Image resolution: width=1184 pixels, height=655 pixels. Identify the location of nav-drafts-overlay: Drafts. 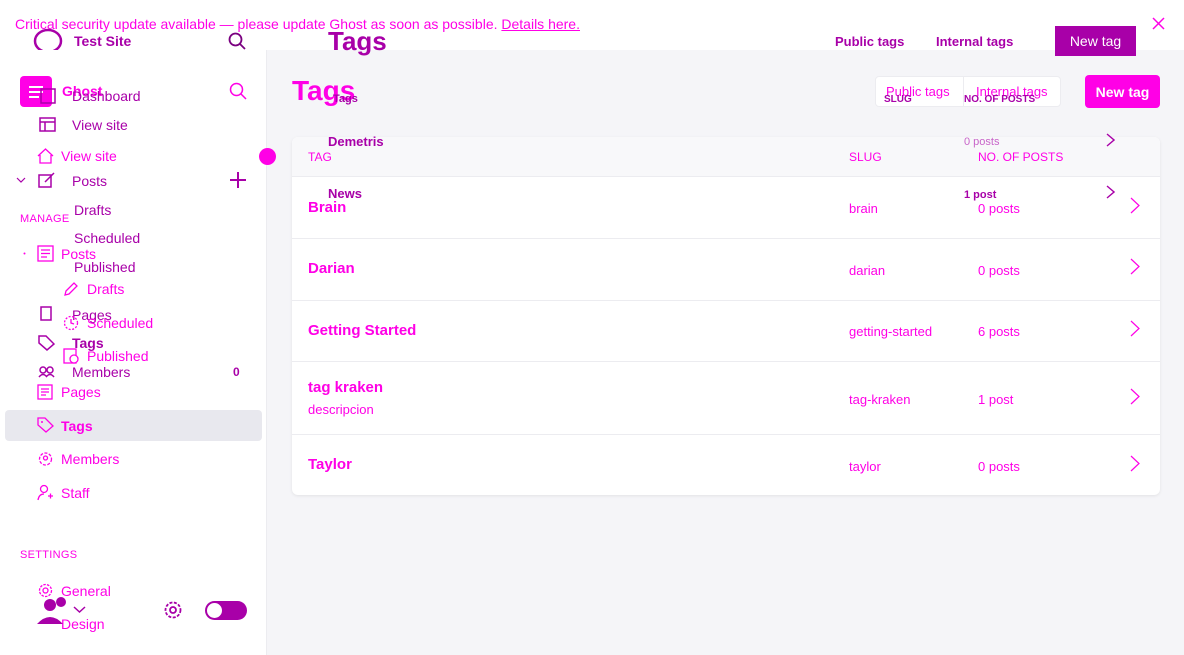
(92, 210).